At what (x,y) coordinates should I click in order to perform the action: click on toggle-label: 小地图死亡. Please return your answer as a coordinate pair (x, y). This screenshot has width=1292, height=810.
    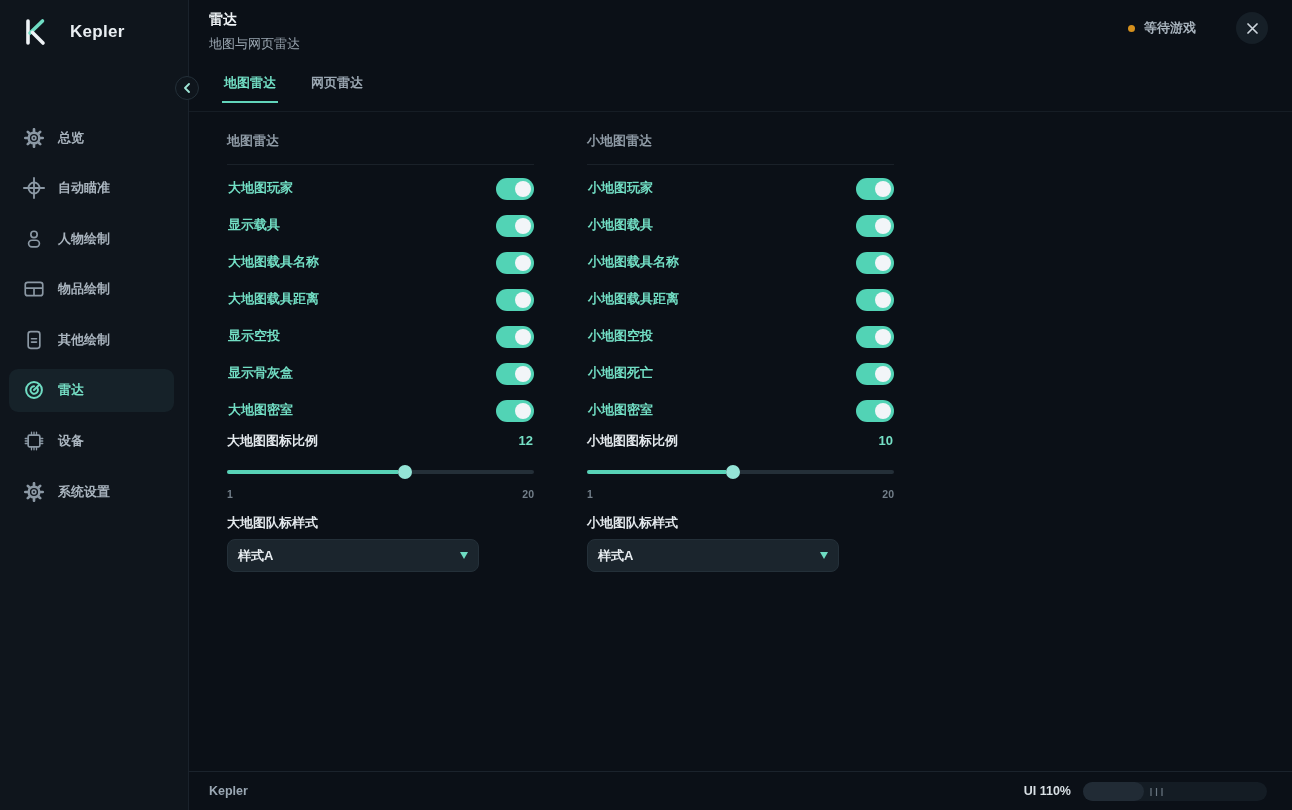
    Looking at the image, I should click on (620, 373).